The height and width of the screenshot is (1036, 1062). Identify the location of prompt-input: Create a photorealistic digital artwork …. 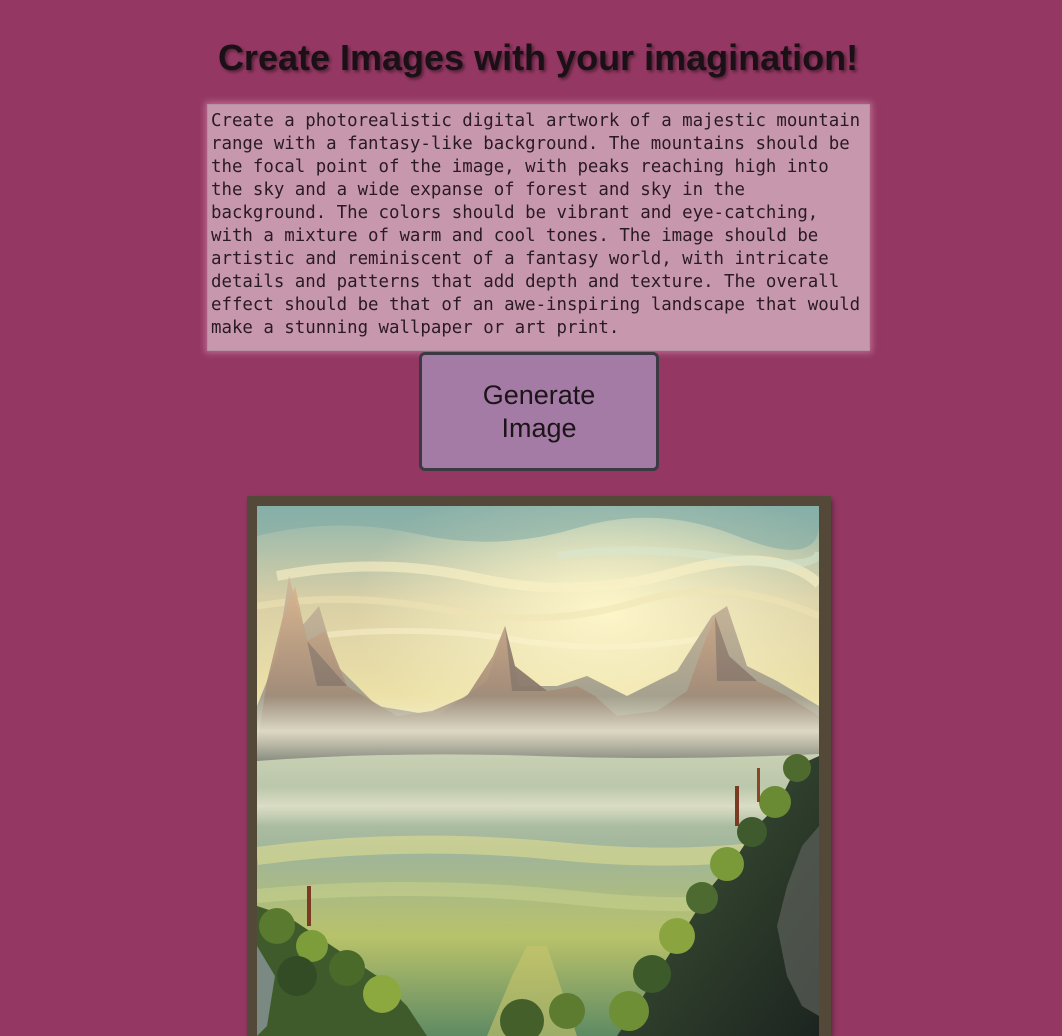
(538, 227).